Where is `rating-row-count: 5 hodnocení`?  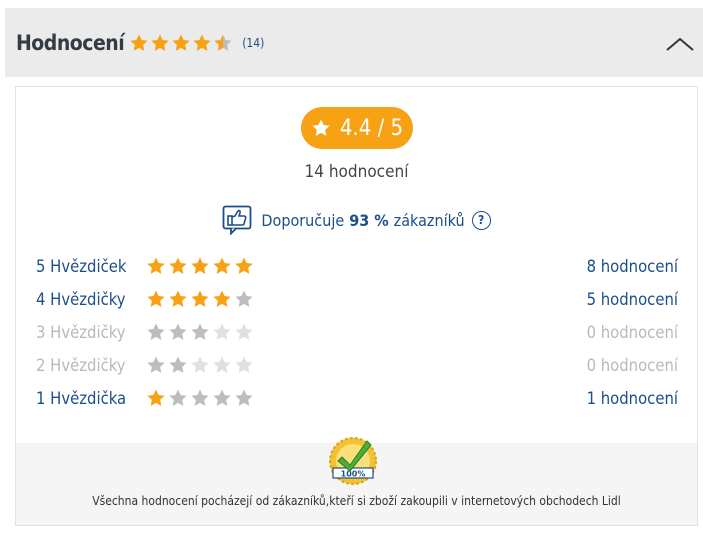
rating-row-count: 5 hodnocení is located at coordinates (632, 299).